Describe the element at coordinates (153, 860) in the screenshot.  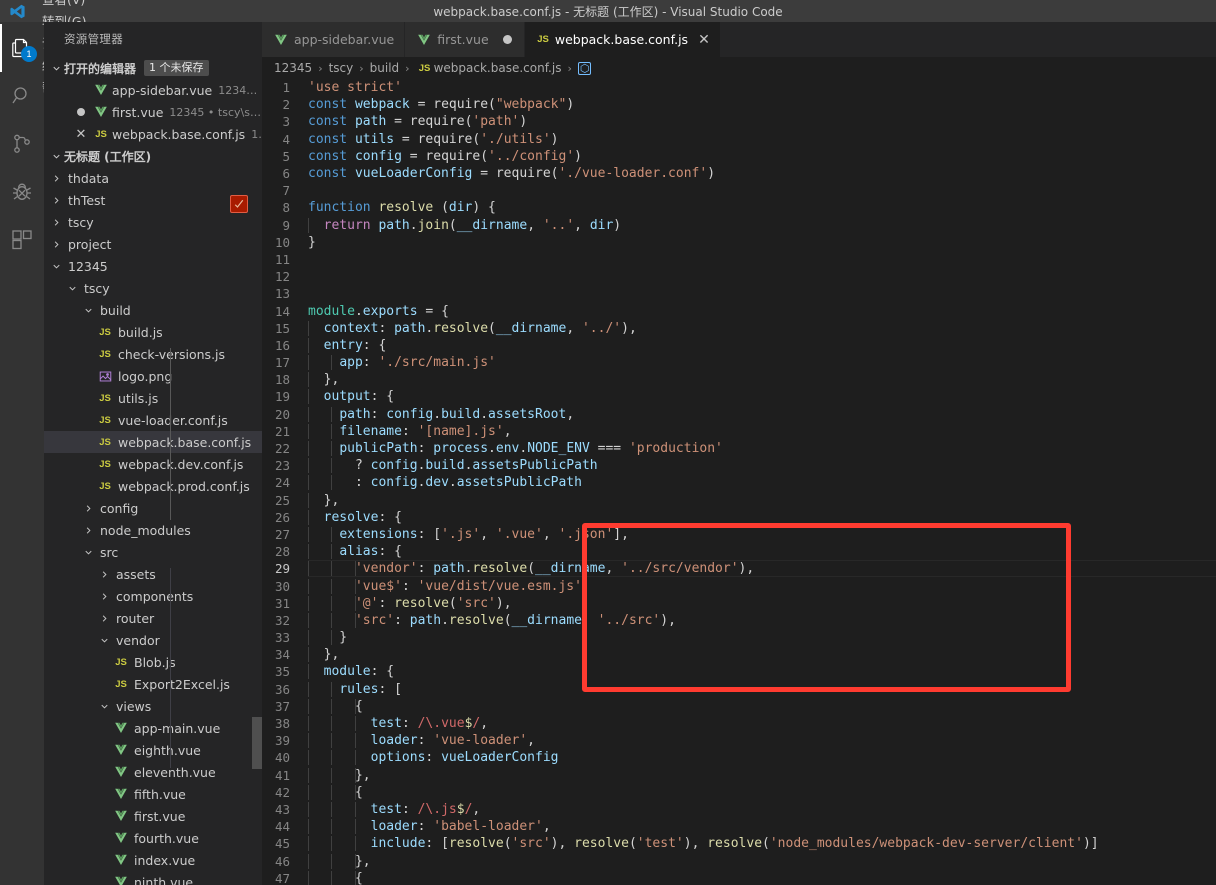
I see `tree-file-row: index.vue` at that location.